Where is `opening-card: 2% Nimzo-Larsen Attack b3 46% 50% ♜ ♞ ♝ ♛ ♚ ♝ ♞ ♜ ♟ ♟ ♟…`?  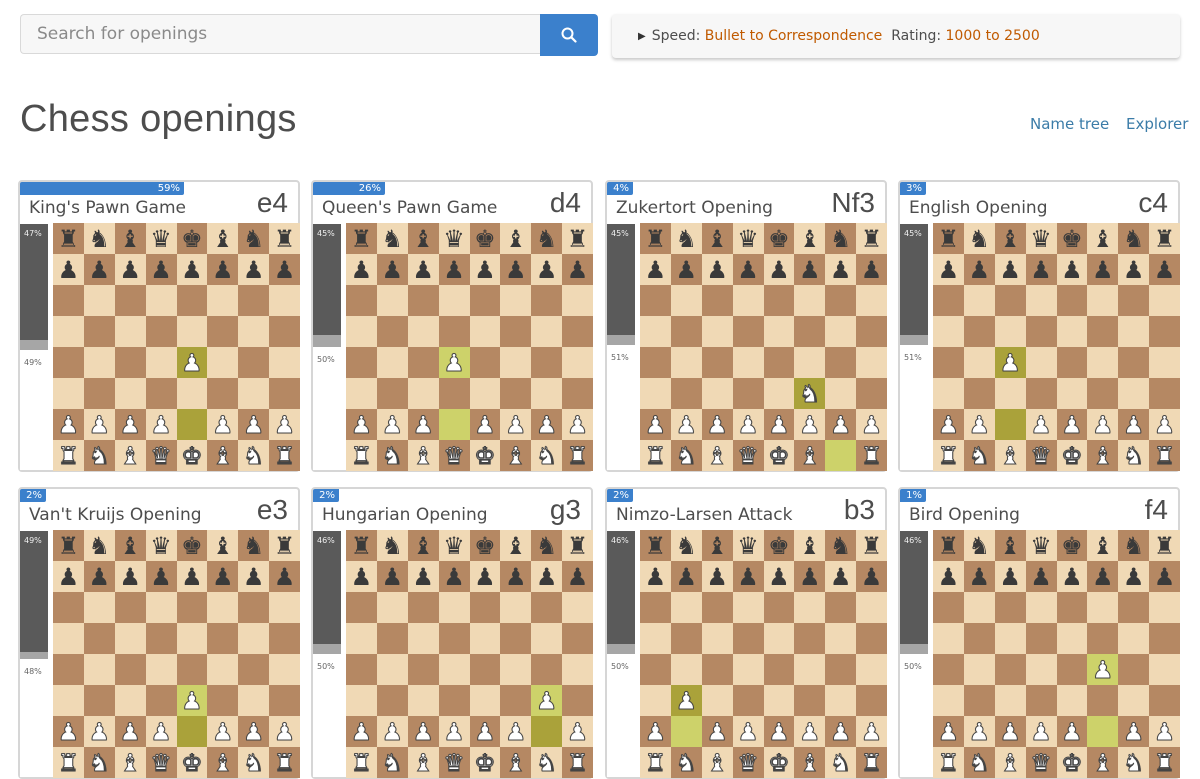
opening-card: 2% Nimzo-Larsen Attack b3 46% 50% ♜ ♞ ♝ ♛ ♚ ♝ ♞ ♜ ♟ ♟ ♟… is located at coordinates (746, 633).